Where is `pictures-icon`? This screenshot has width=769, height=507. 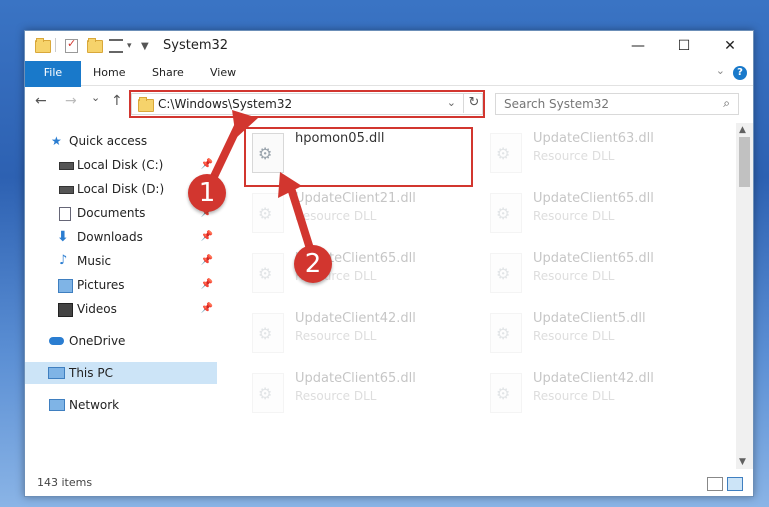
pictures-icon is located at coordinates (65, 286).